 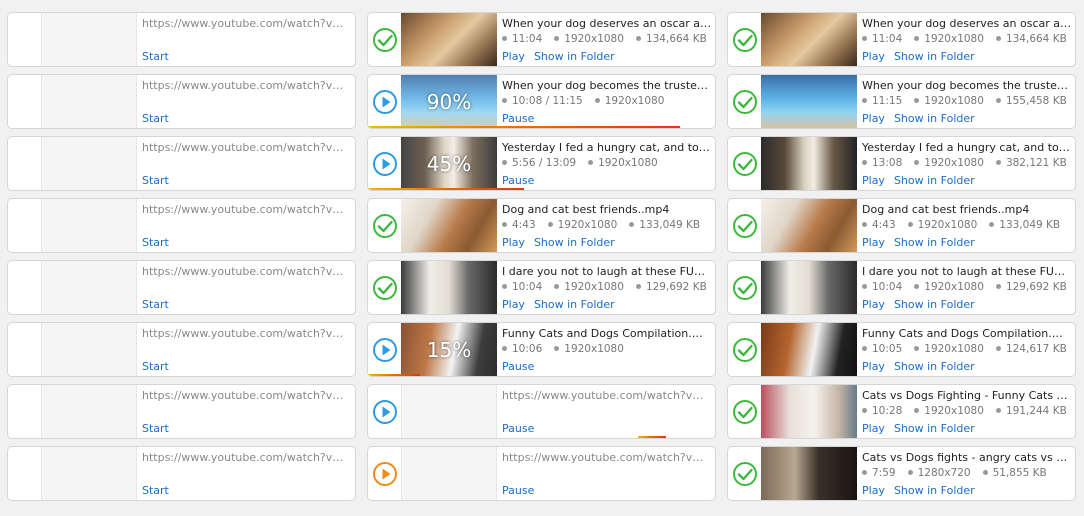 I want to click on video-duration: 10:04, so click(x=882, y=287).